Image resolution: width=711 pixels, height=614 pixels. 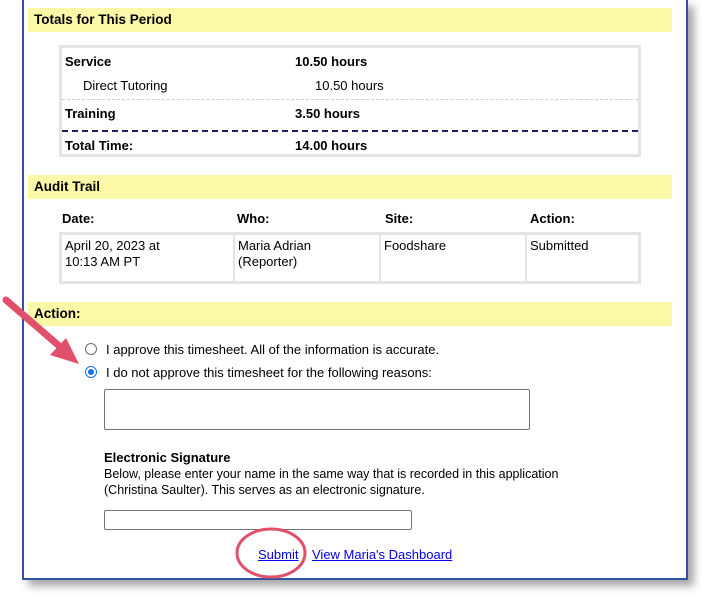 I want to click on total-time-value: 14.00 hours, so click(x=331, y=145).